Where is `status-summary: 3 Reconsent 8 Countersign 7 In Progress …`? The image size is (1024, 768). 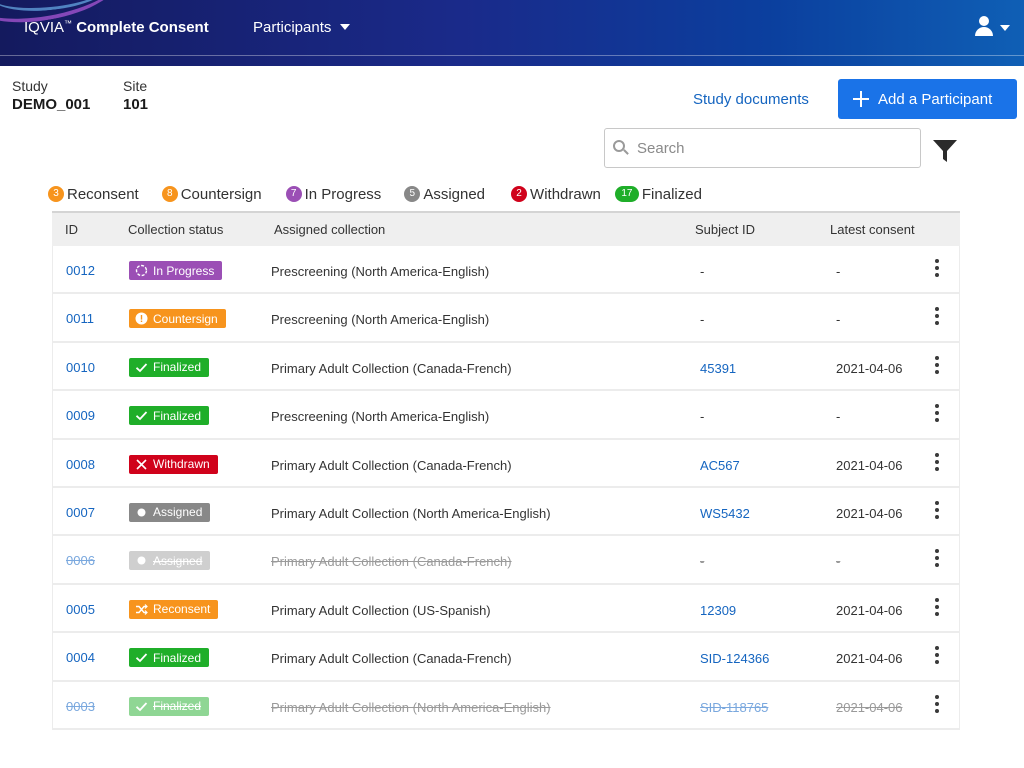 status-summary: 3 Reconsent 8 Countersign 7 In Progress … is located at coordinates (375, 194).